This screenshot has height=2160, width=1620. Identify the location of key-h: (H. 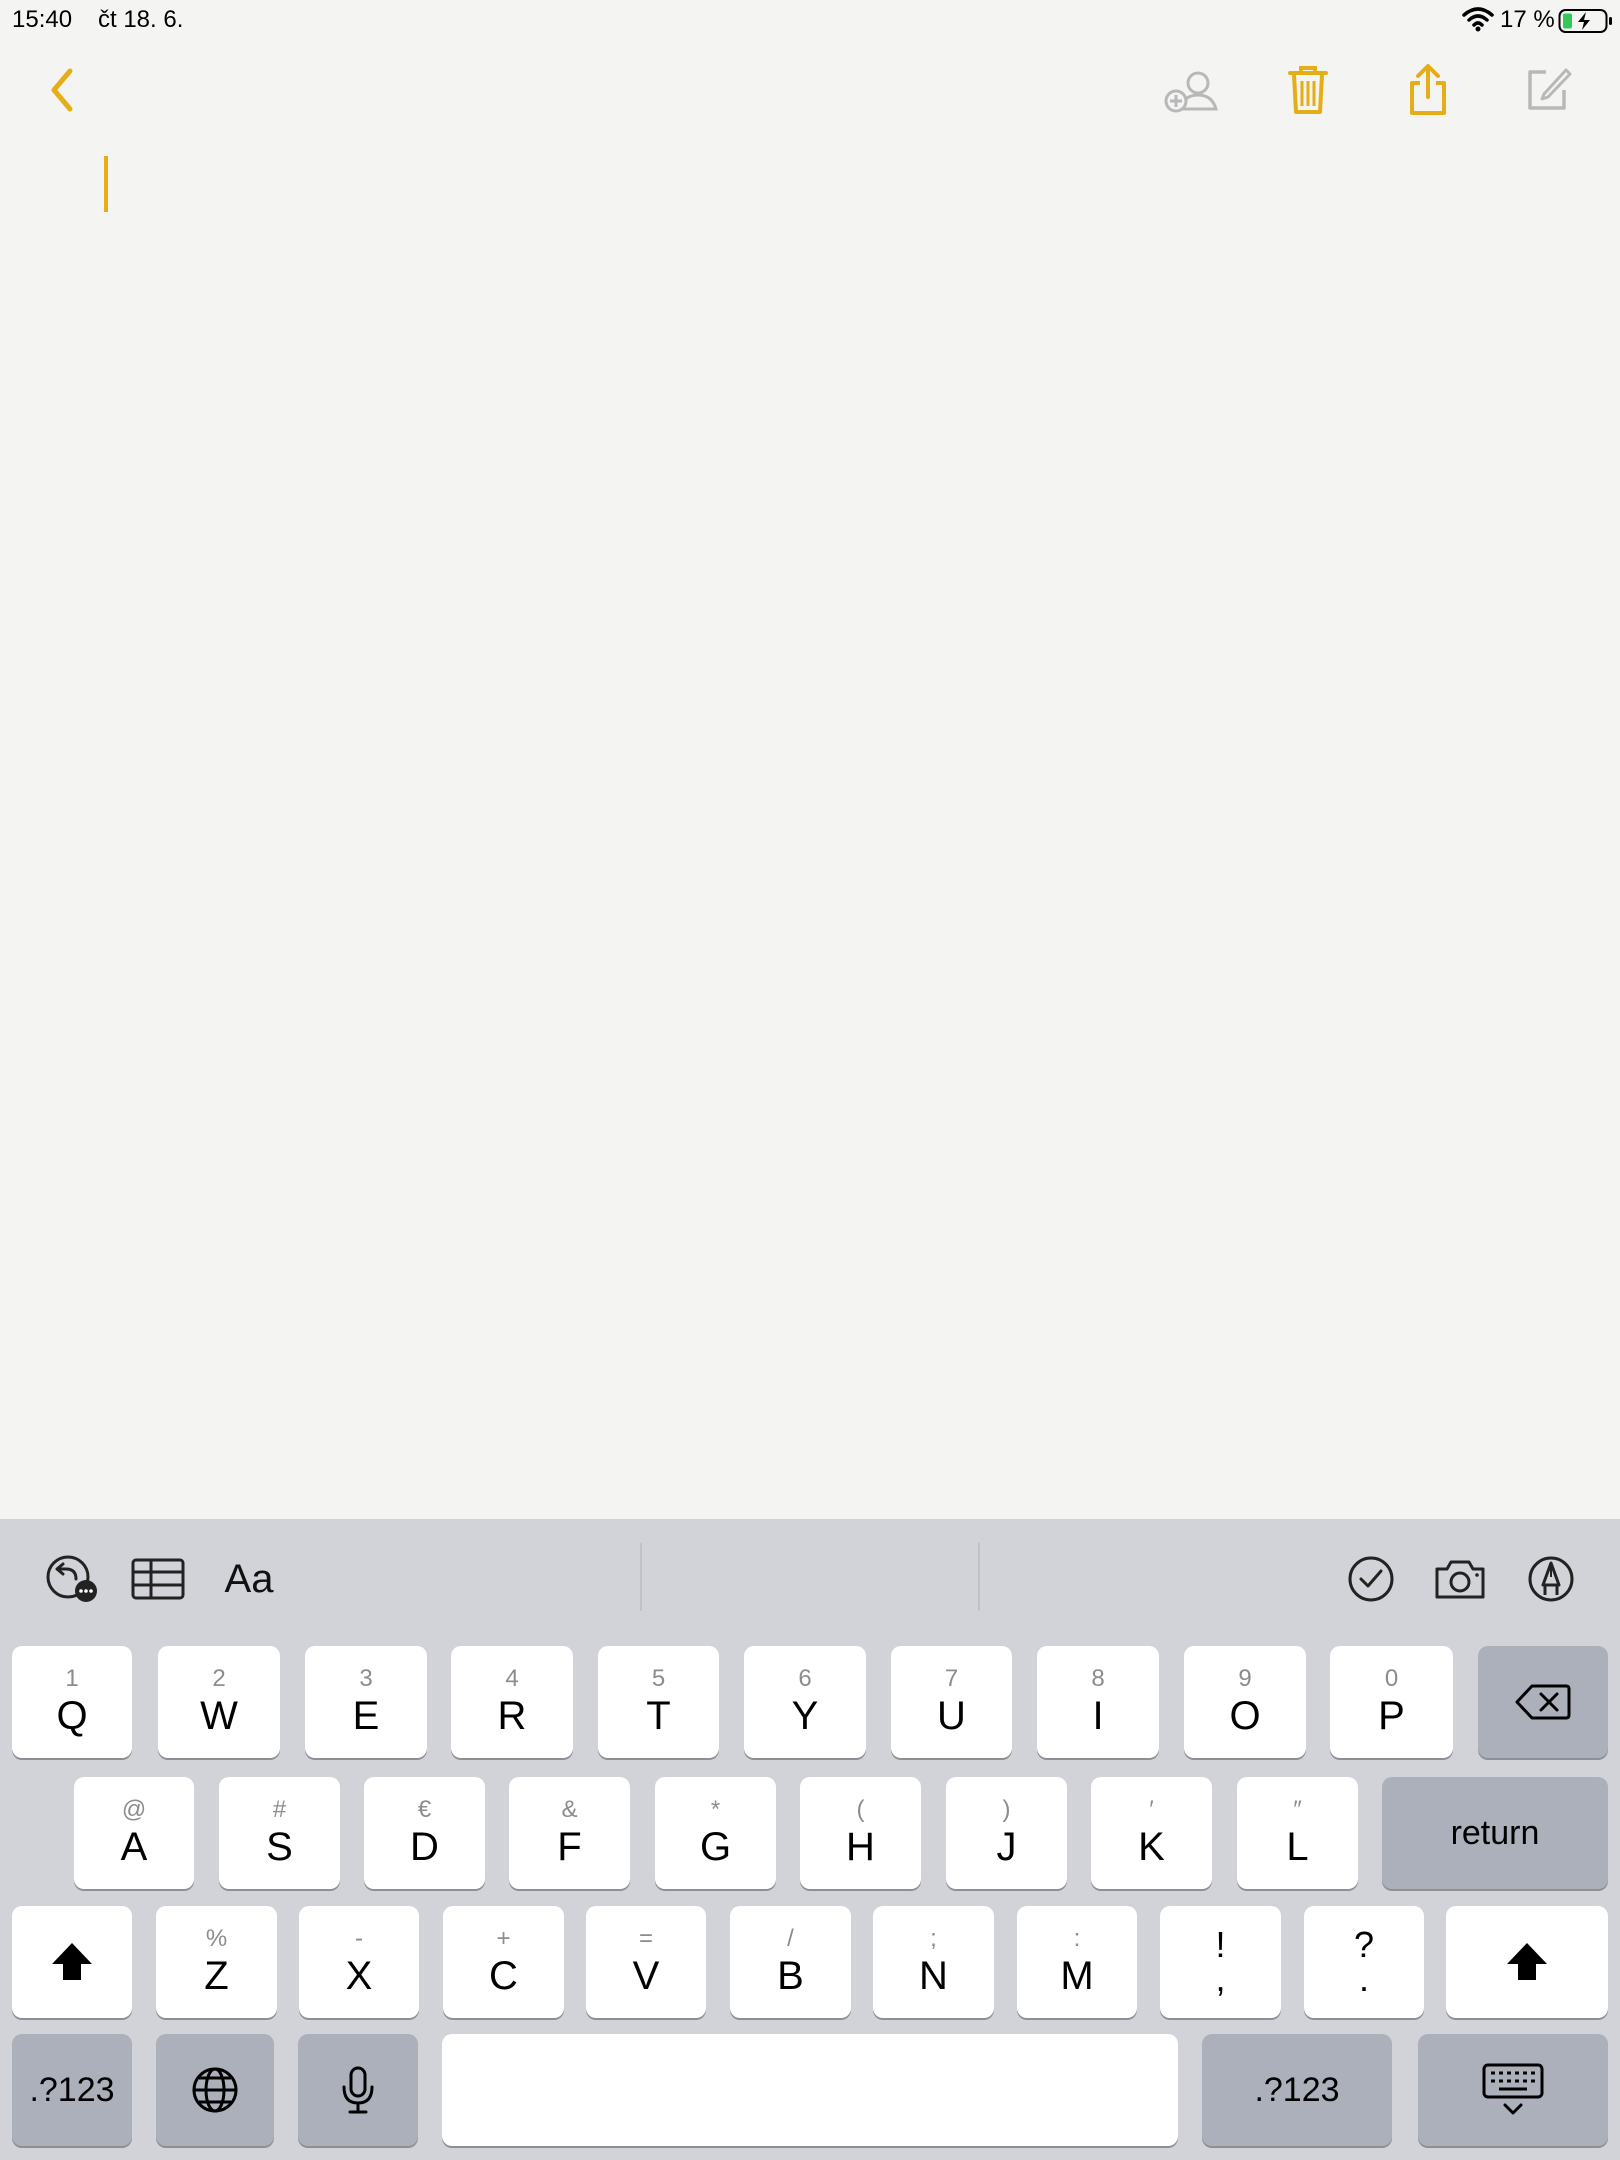
(860, 1833).